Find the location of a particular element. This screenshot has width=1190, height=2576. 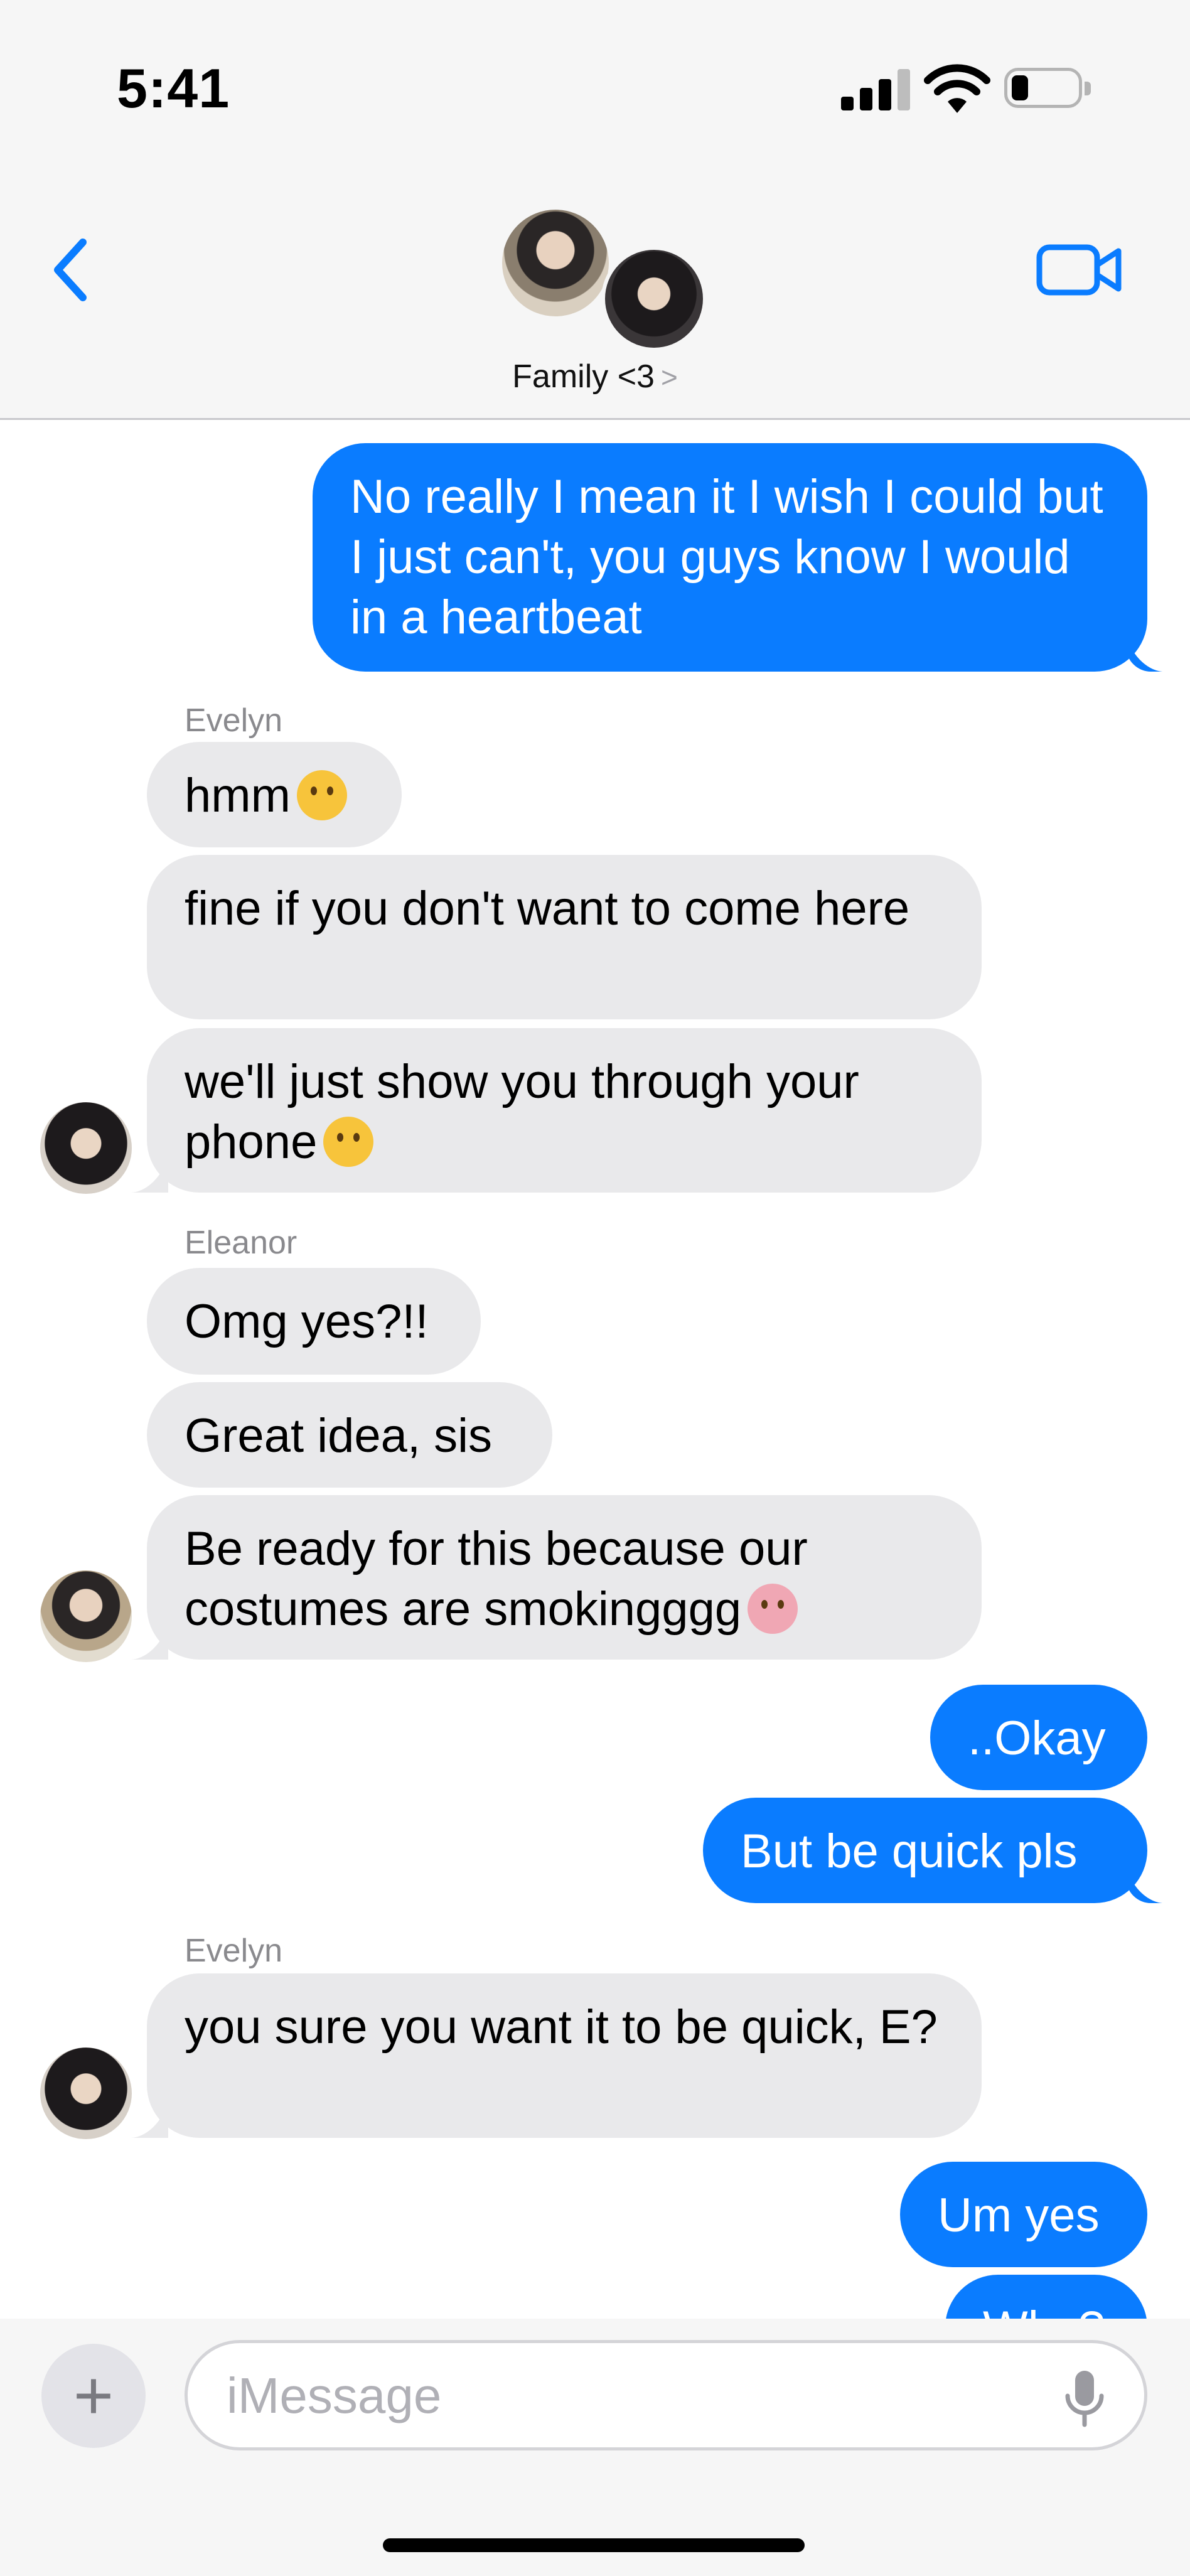

add-attachment-button: + is located at coordinates (93, 2396).